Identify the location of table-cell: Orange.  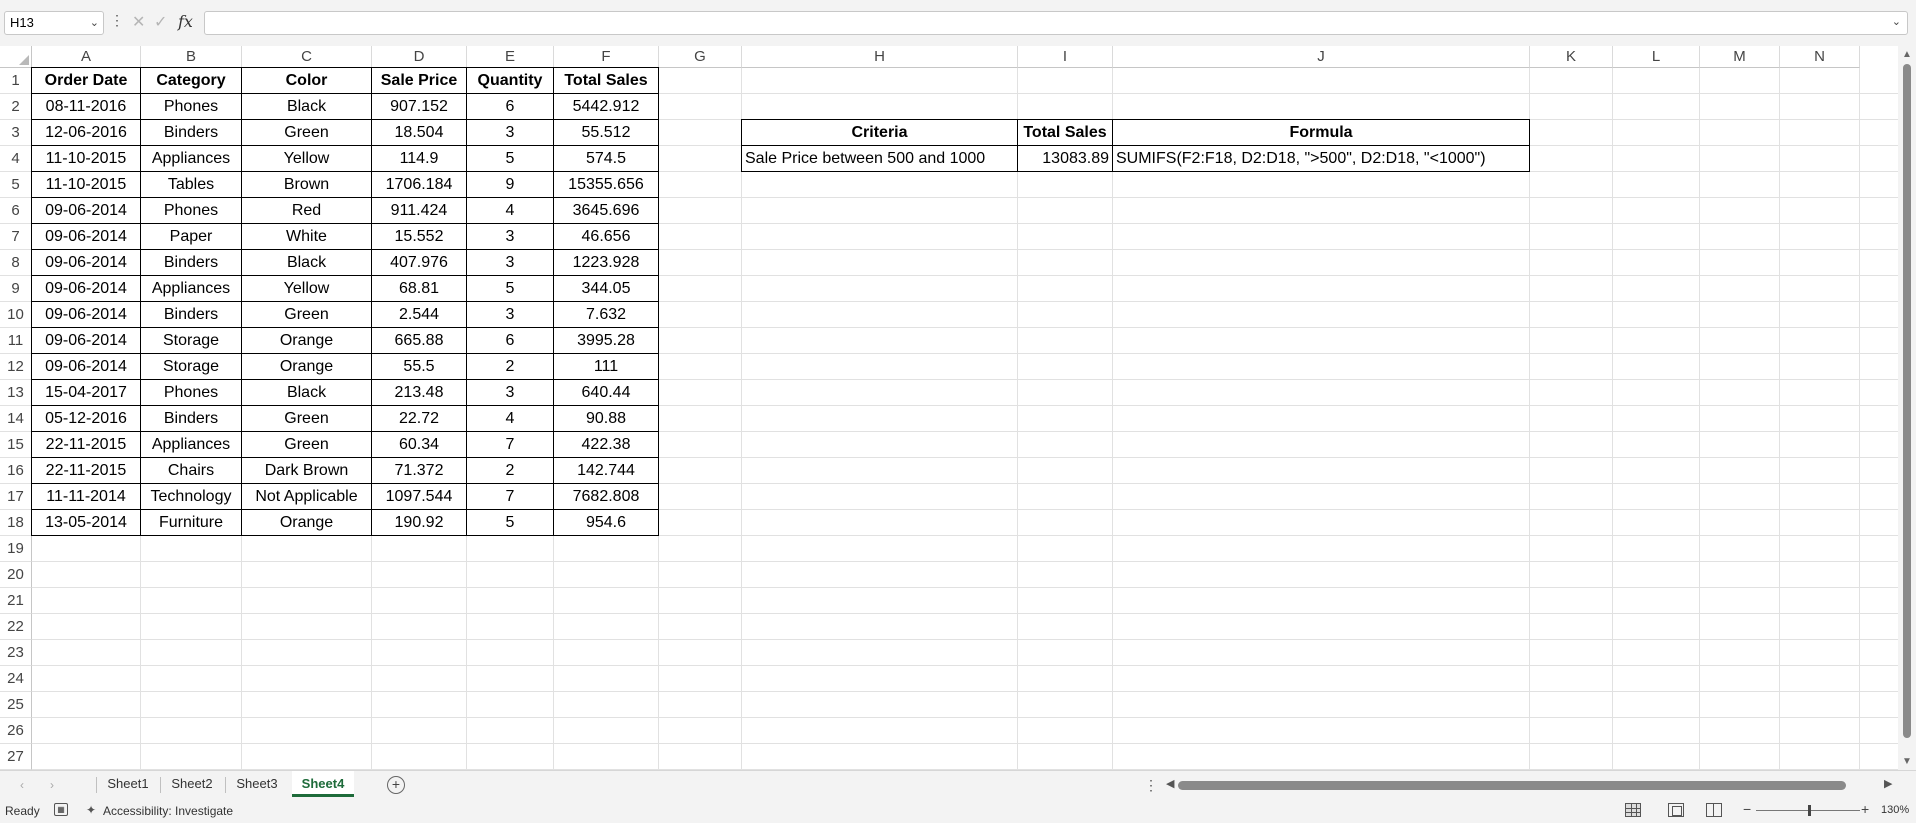
(306, 366).